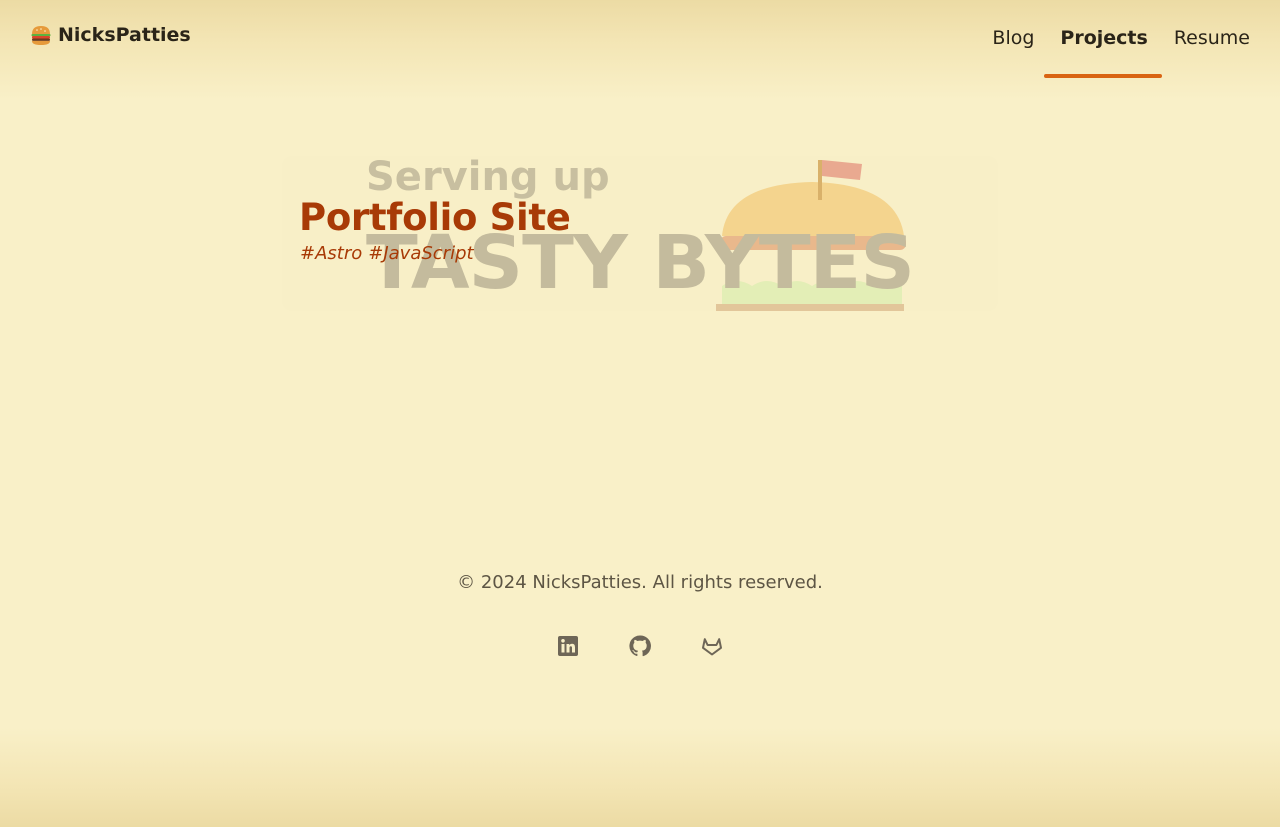 This screenshot has height=827, width=1280. I want to click on linkedin-icon, so click(568, 646).